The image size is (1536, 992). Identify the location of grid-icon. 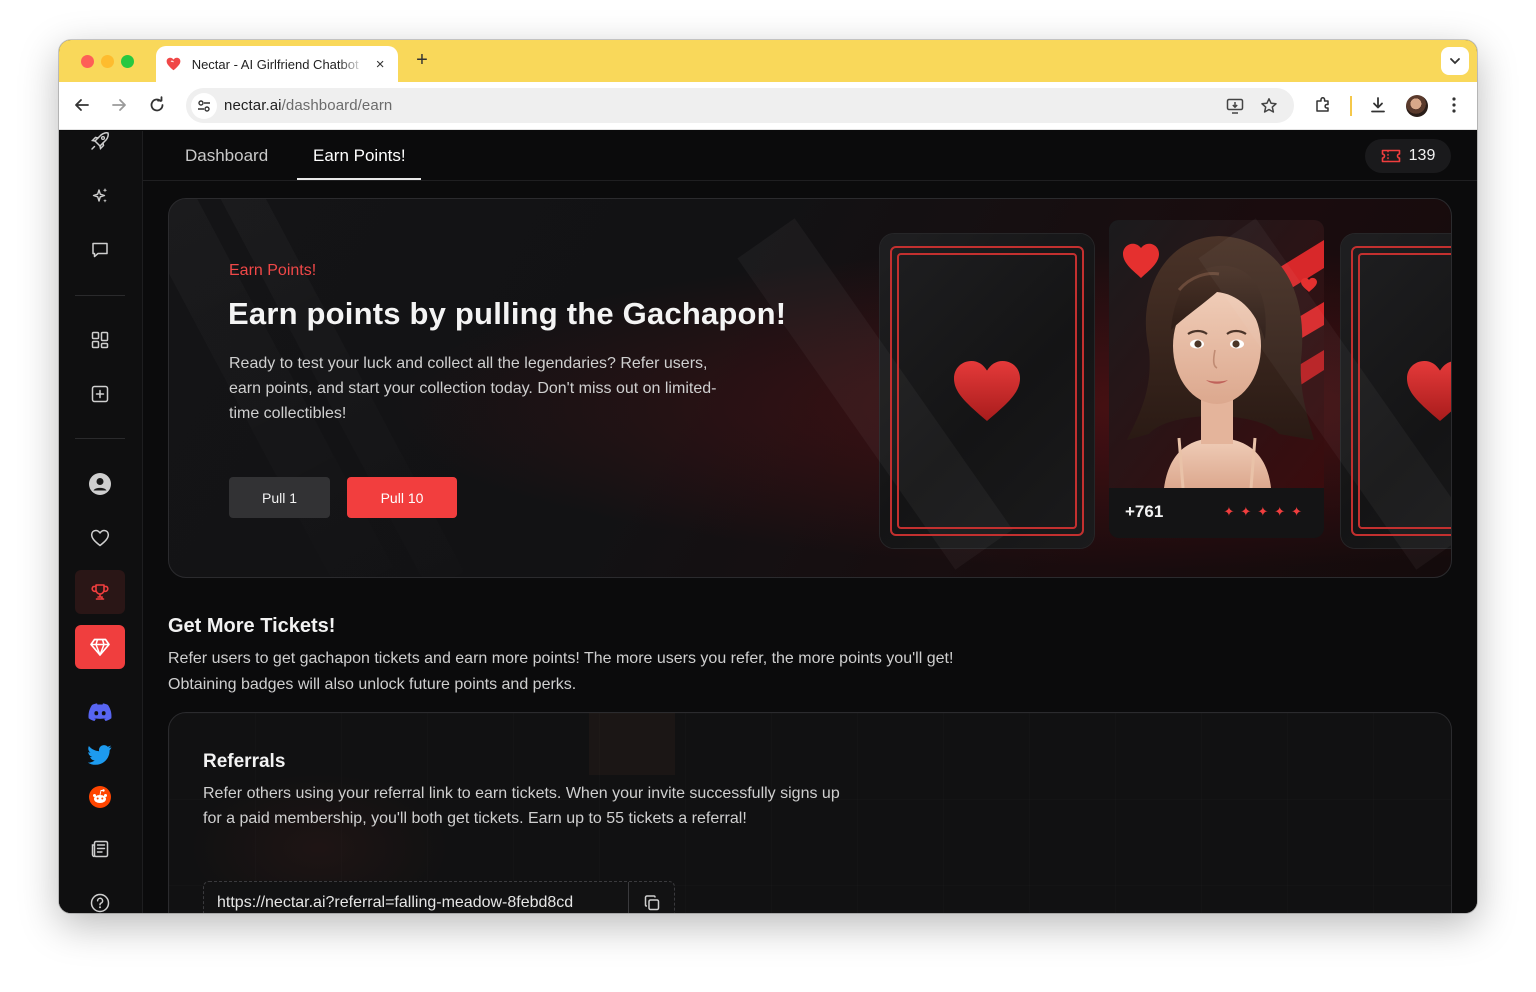
(100, 340).